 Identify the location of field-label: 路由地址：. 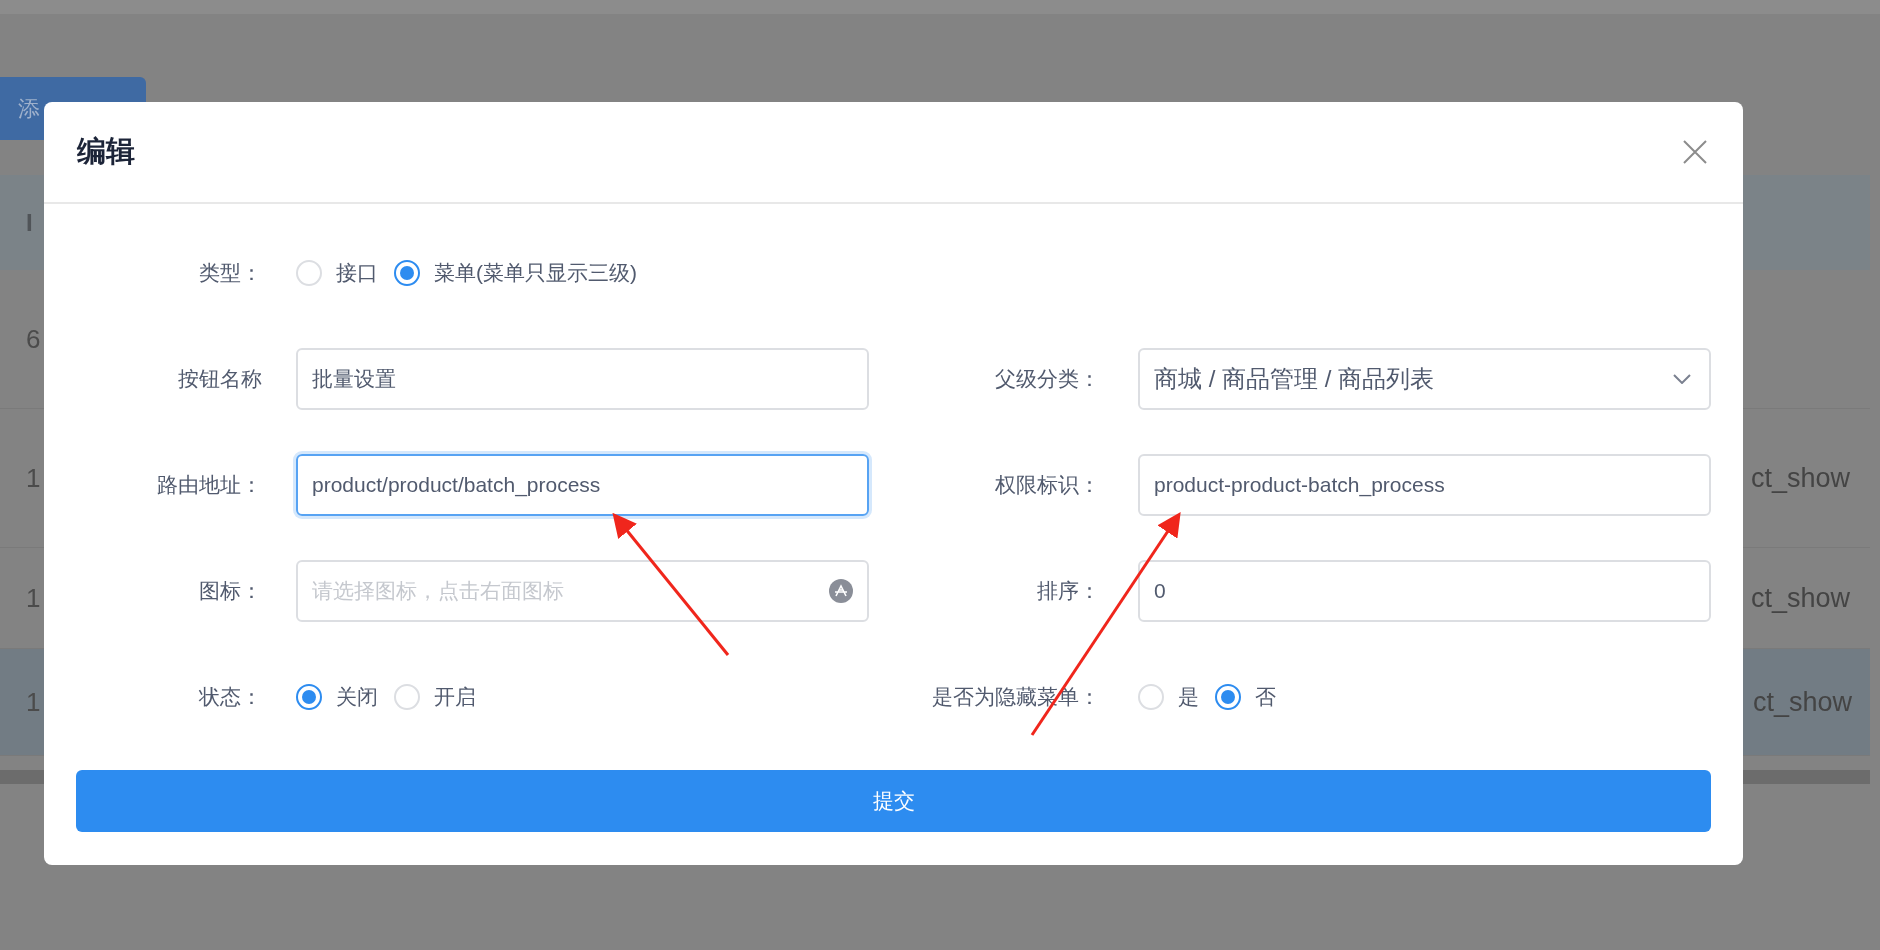
(209, 485).